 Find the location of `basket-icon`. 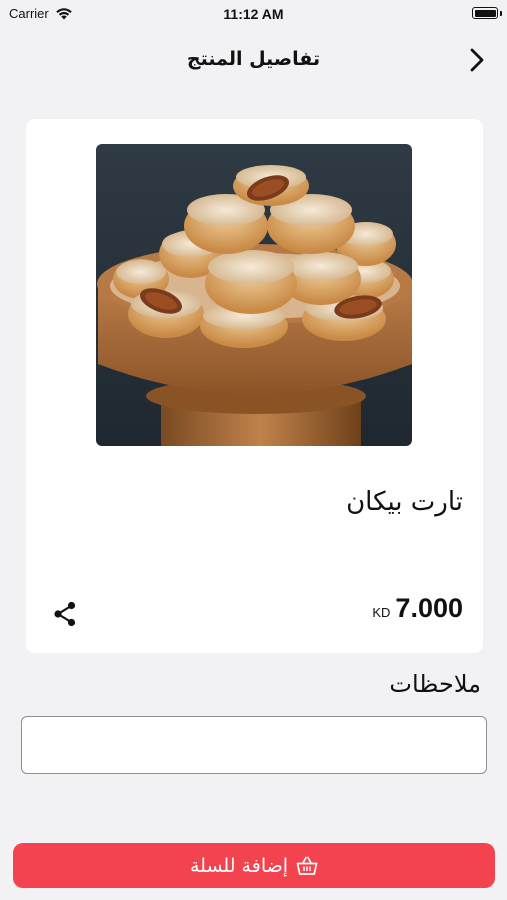

basket-icon is located at coordinates (307, 865).